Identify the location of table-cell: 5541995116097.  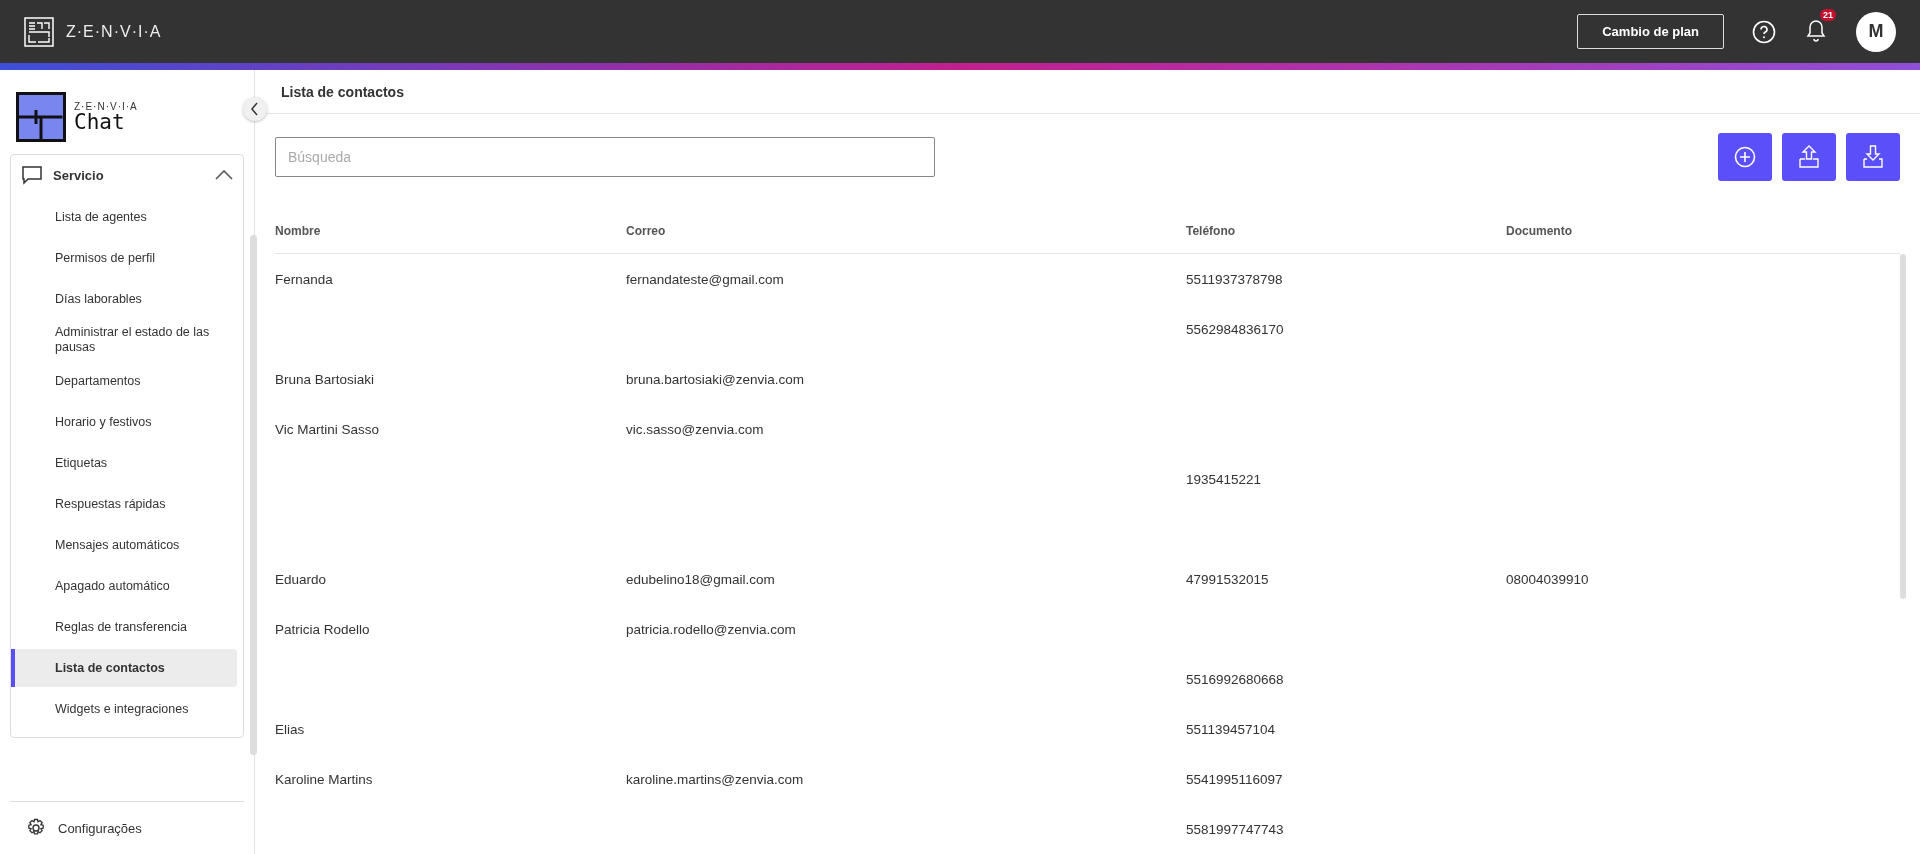
(1234, 779).